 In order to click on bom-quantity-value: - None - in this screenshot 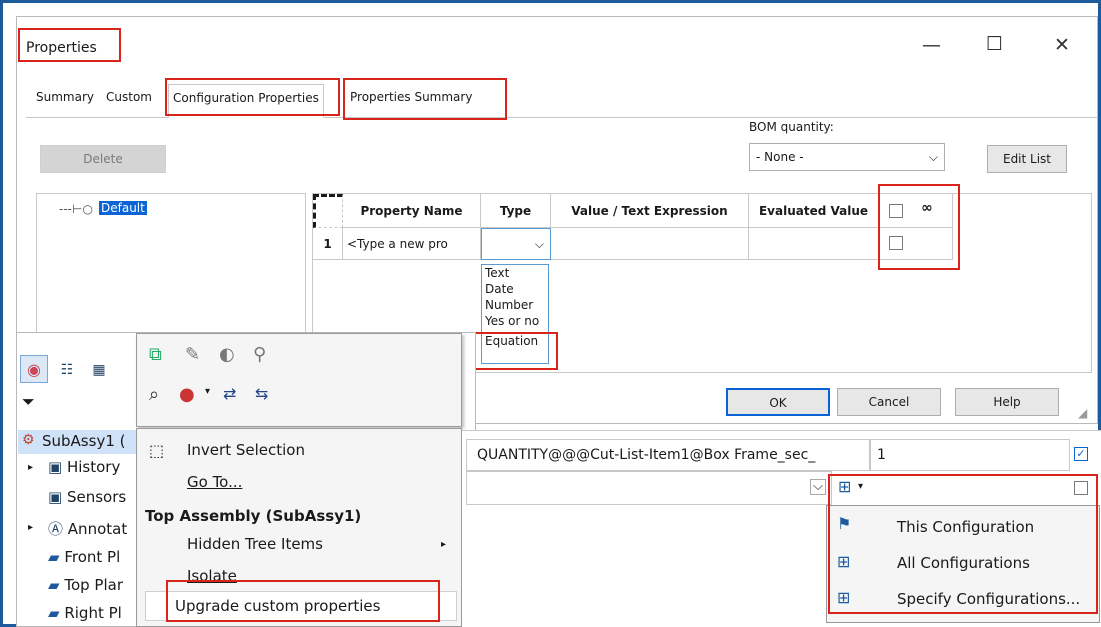, I will do `click(780, 157)`.